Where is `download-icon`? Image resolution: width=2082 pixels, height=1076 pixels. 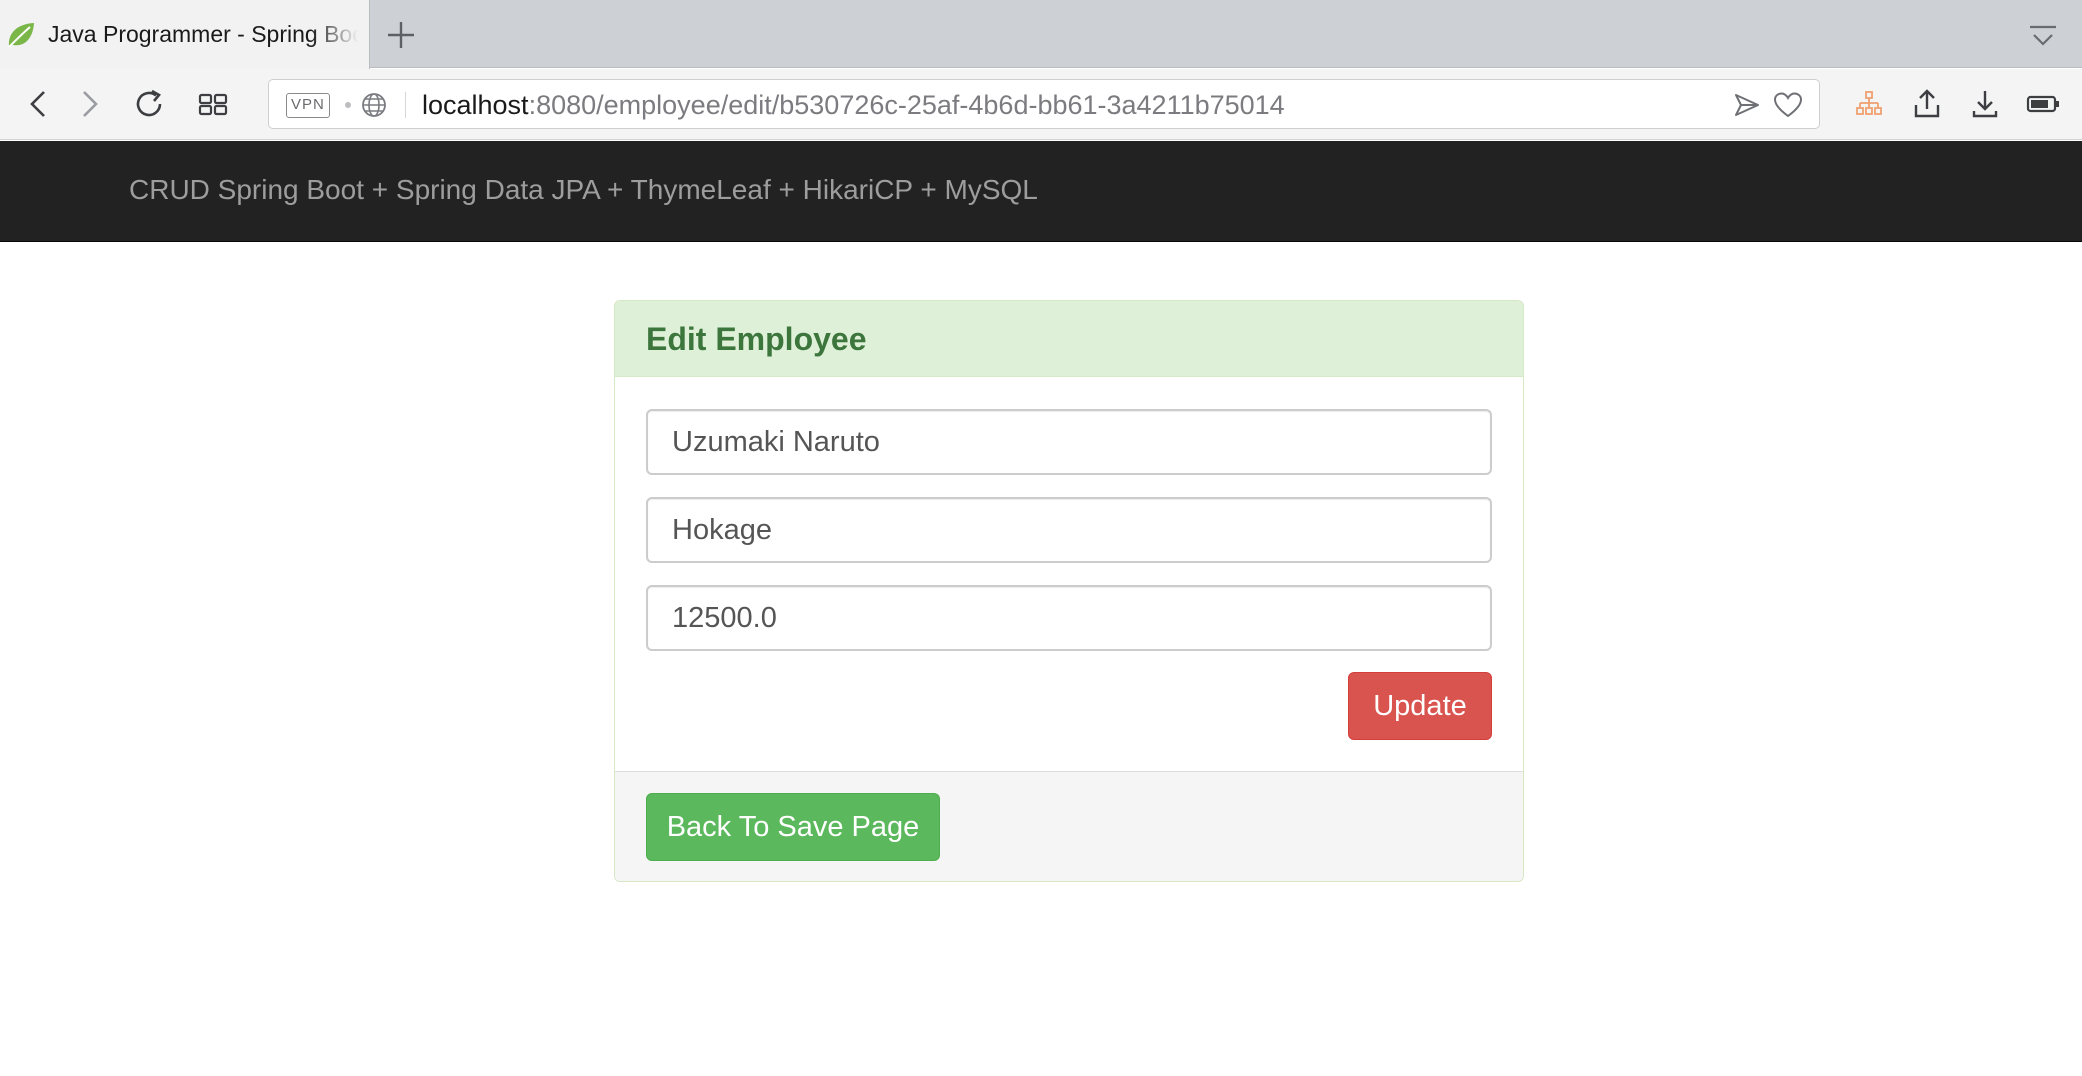
download-icon is located at coordinates (1985, 104).